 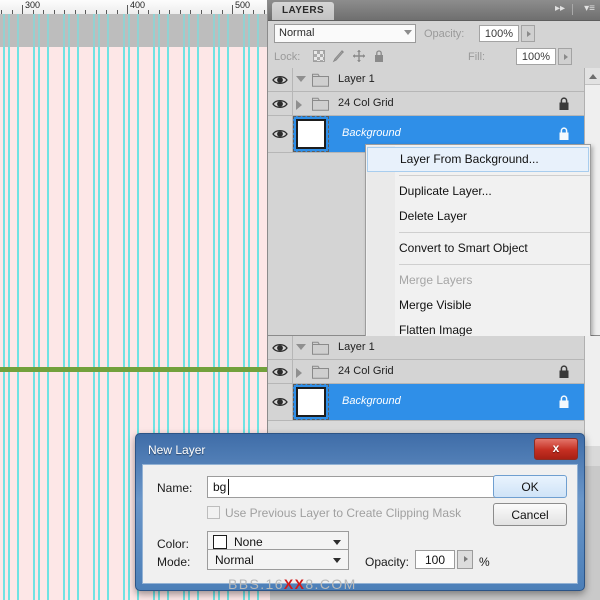 What do you see at coordinates (478, 216) in the screenshot?
I see `context-menu-item: Delete Layer` at bounding box center [478, 216].